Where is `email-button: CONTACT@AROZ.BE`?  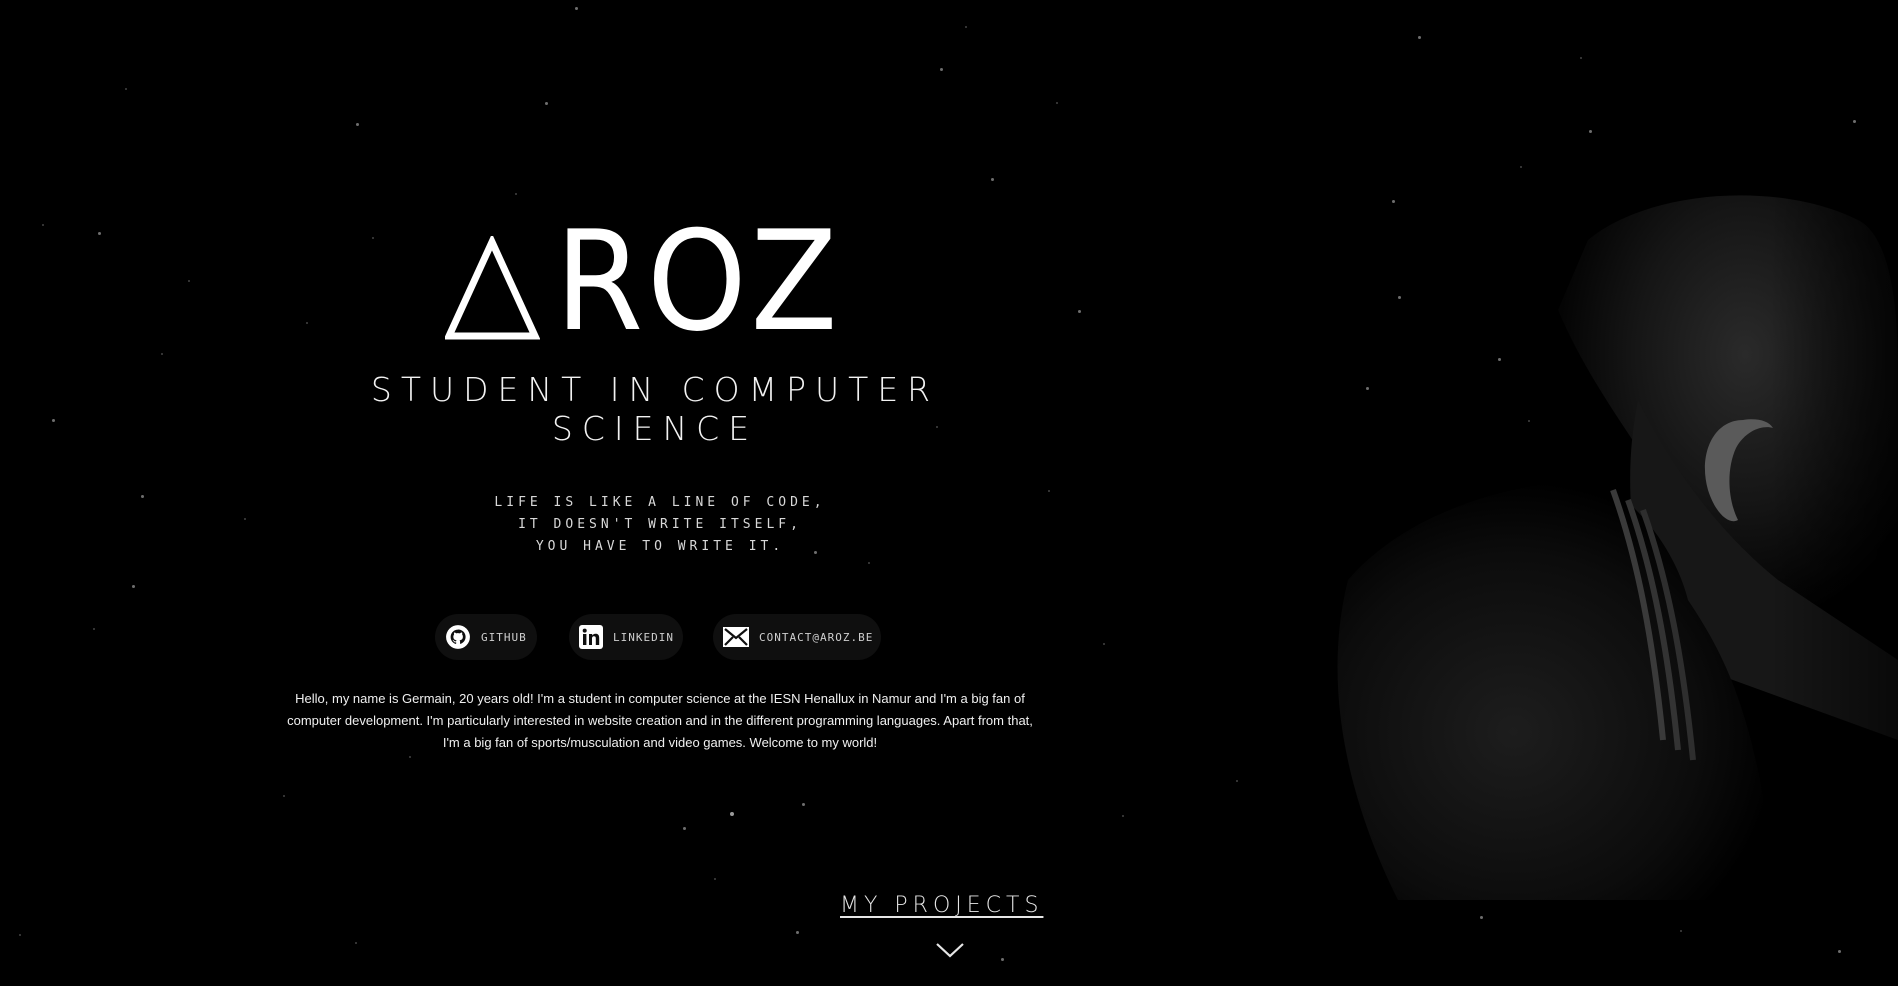 email-button: CONTACT@AROZ.BE is located at coordinates (797, 637).